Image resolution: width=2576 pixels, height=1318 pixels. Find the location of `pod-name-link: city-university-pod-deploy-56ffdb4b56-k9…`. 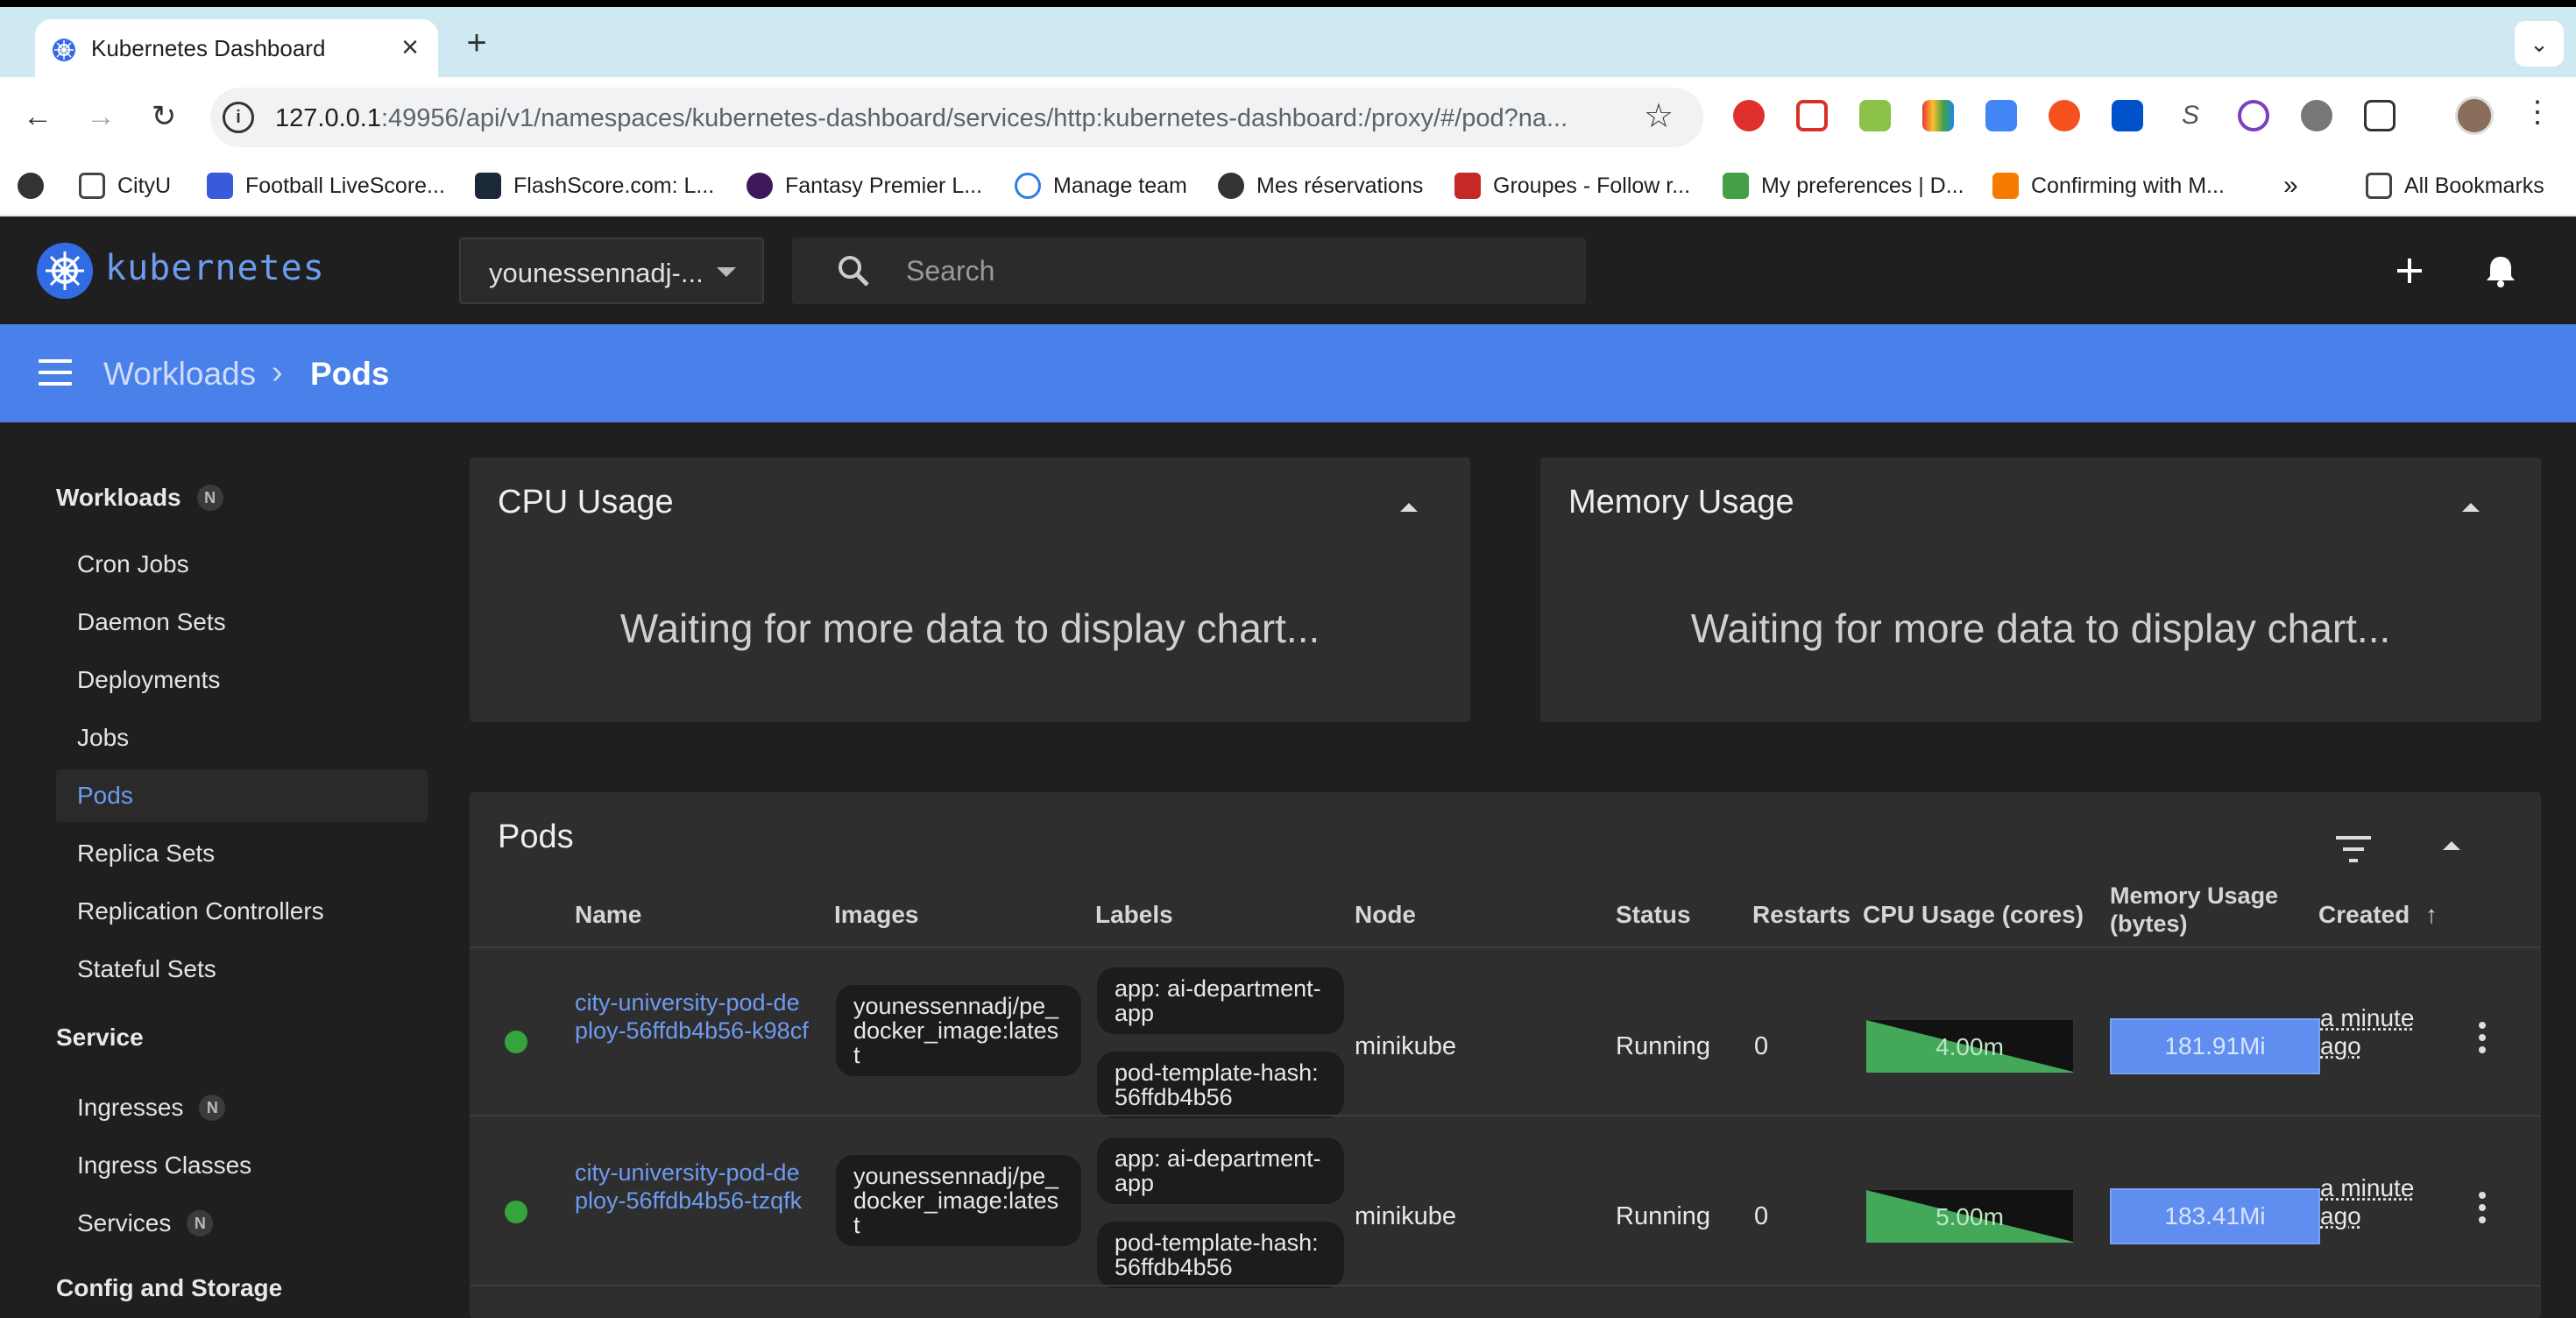

pod-name-link: city-university-pod-deploy-56ffdb4b56-k9… is located at coordinates (693, 1017).